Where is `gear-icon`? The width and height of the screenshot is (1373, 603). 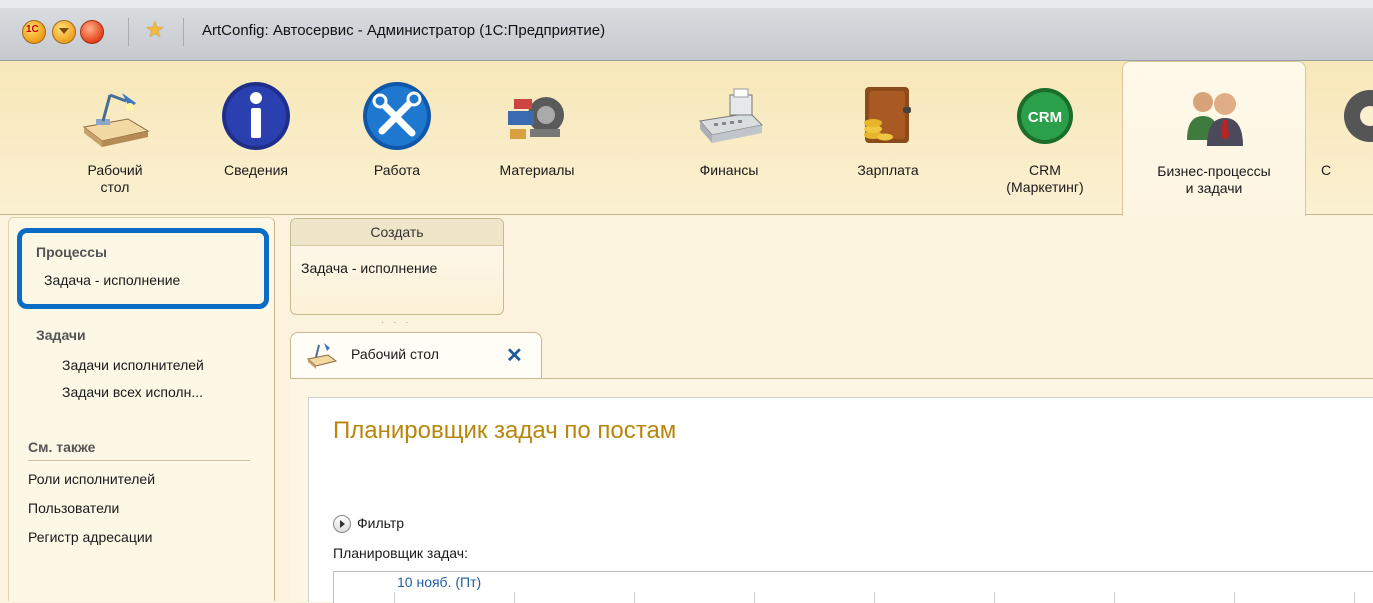 gear-icon is located at coordinates (1358, 116).